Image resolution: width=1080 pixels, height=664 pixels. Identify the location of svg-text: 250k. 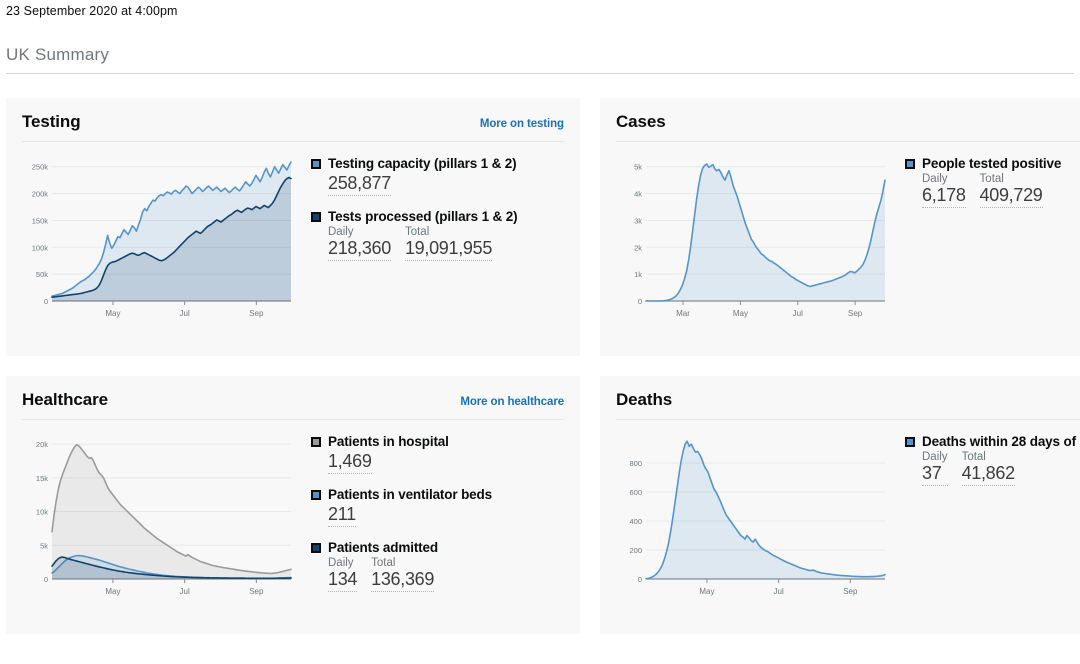
(40, 167).